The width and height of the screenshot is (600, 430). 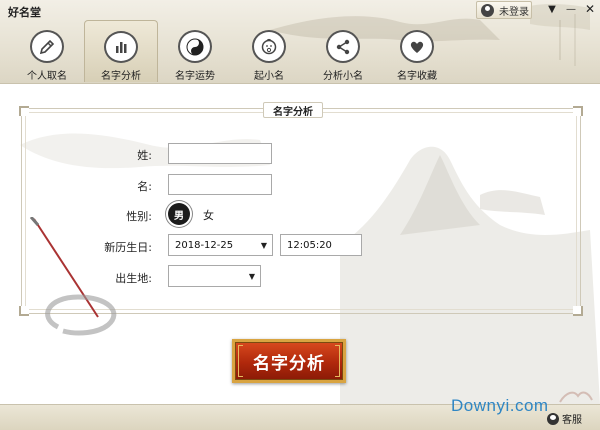 I want to click on birth-time-input: 12:05:20, so click(x=321, y=245).